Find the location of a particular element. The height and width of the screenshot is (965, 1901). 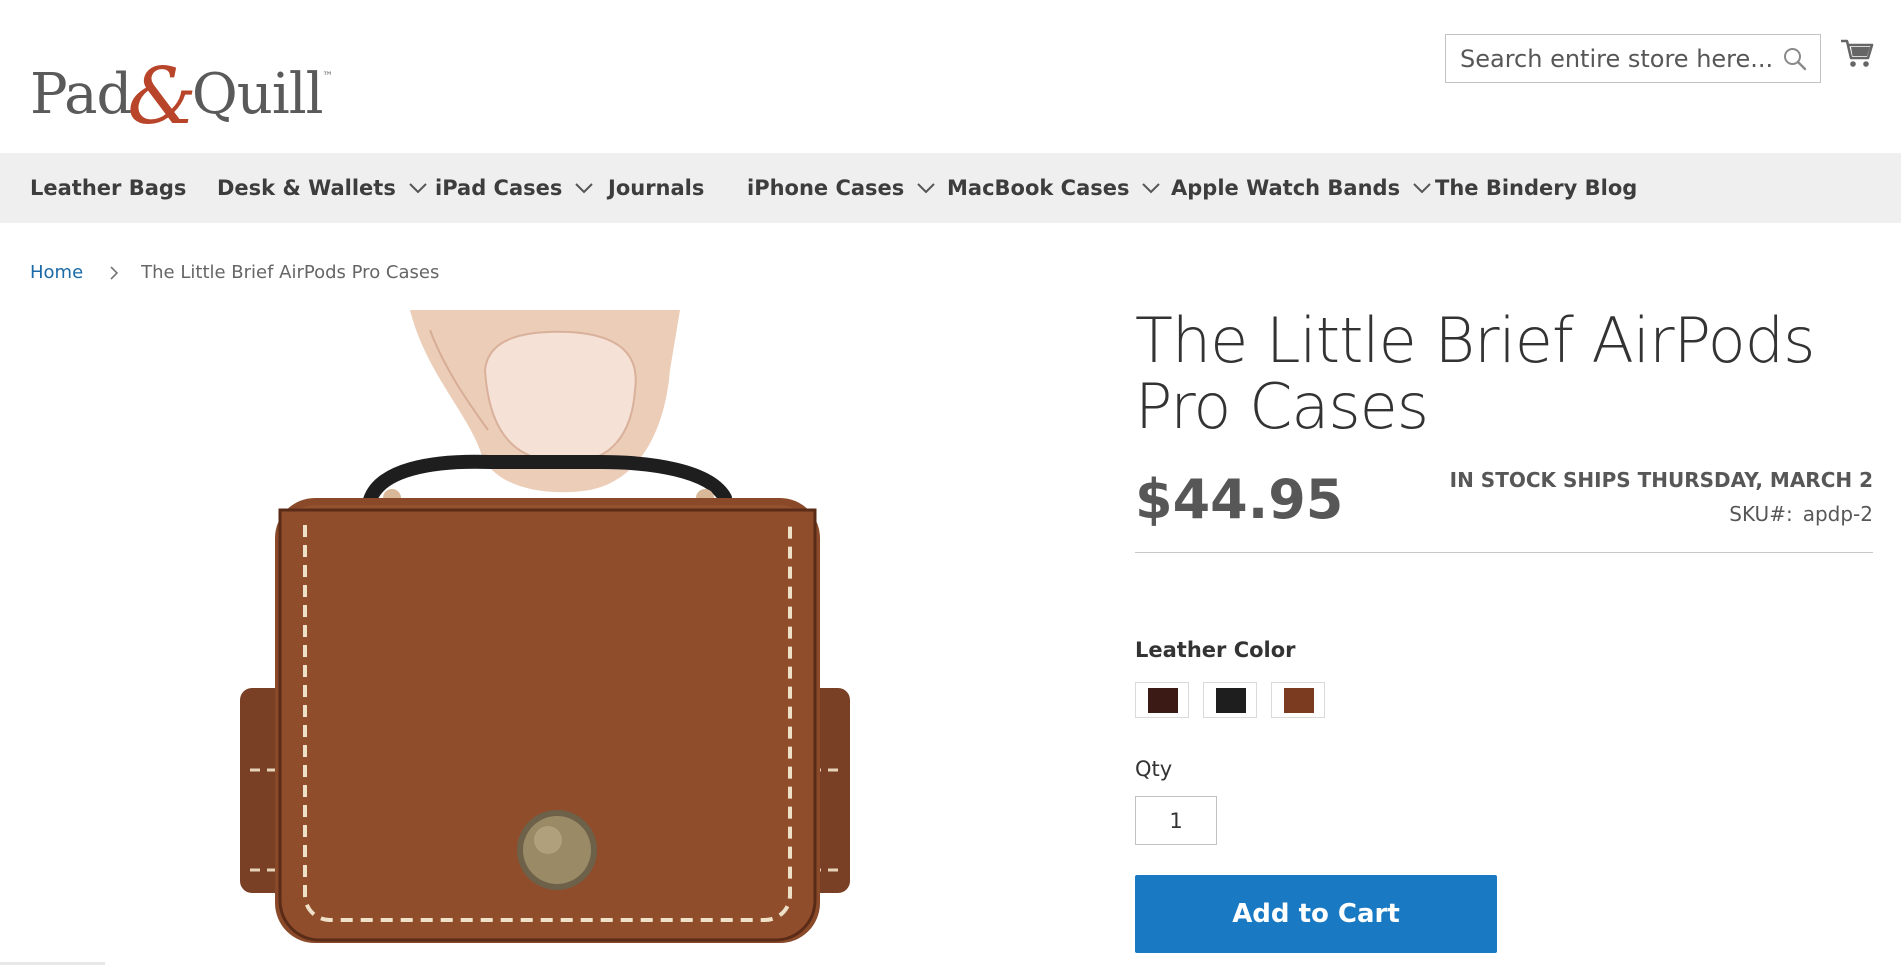

nav-item-desk-wallets: Desk & Wallets is located at coordinates (322, 188).